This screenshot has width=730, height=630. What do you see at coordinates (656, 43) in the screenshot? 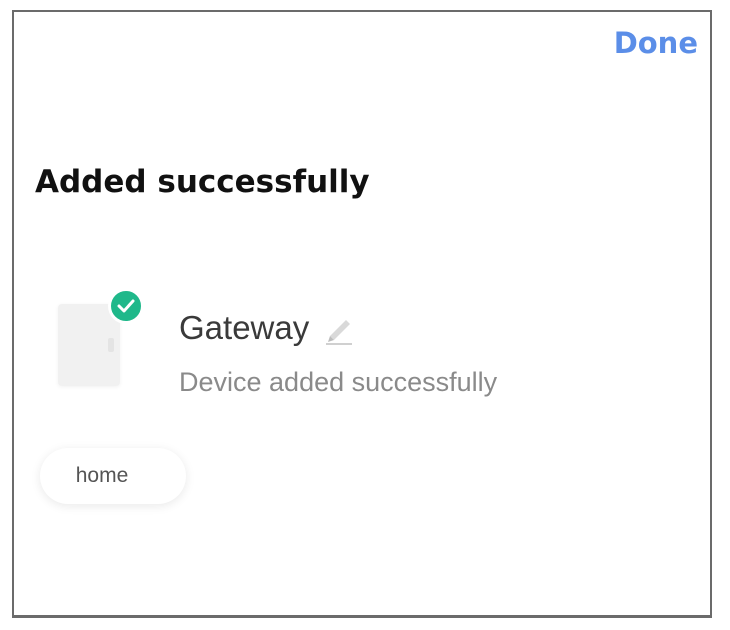
I see `done-button: Done` at bounding box center [656, 43].